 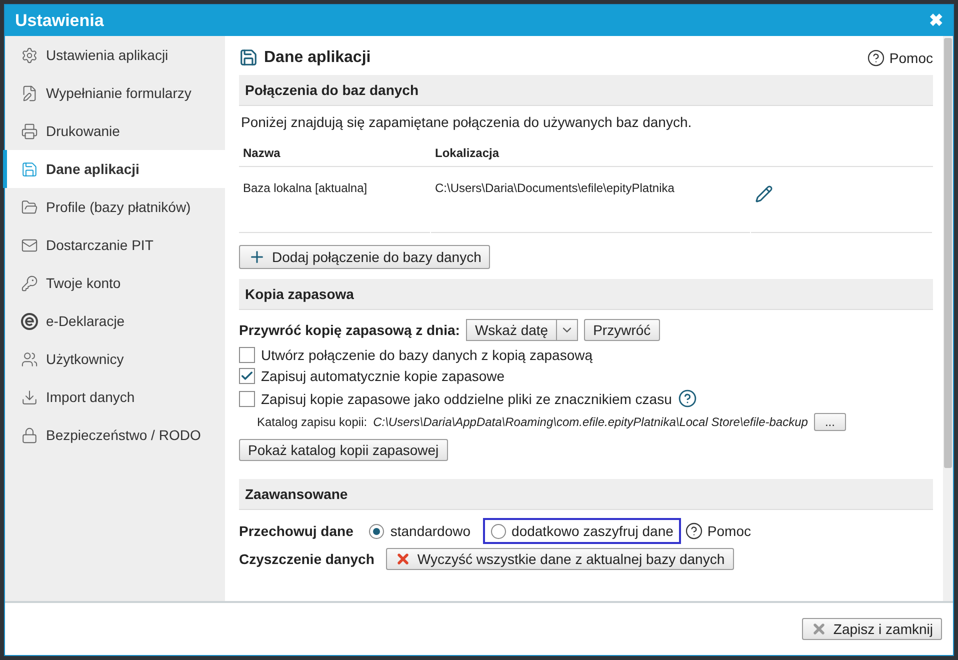 What do you see at coordinates (29, 321) in the screenshot?
I see `circle-icon` at bounding box center [29, 321].